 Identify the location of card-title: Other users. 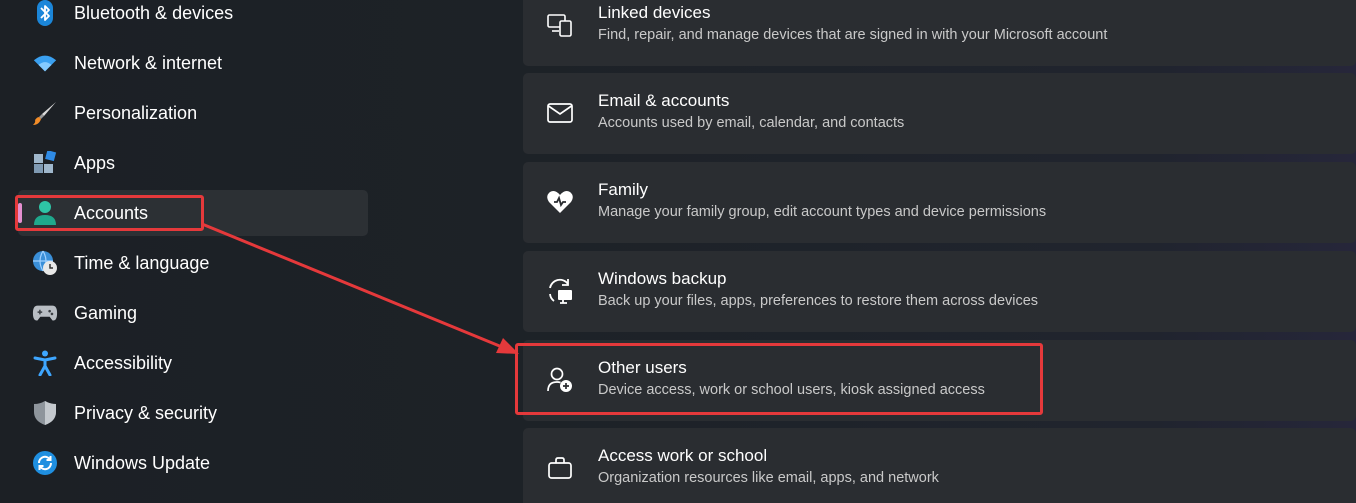
(642, 367).